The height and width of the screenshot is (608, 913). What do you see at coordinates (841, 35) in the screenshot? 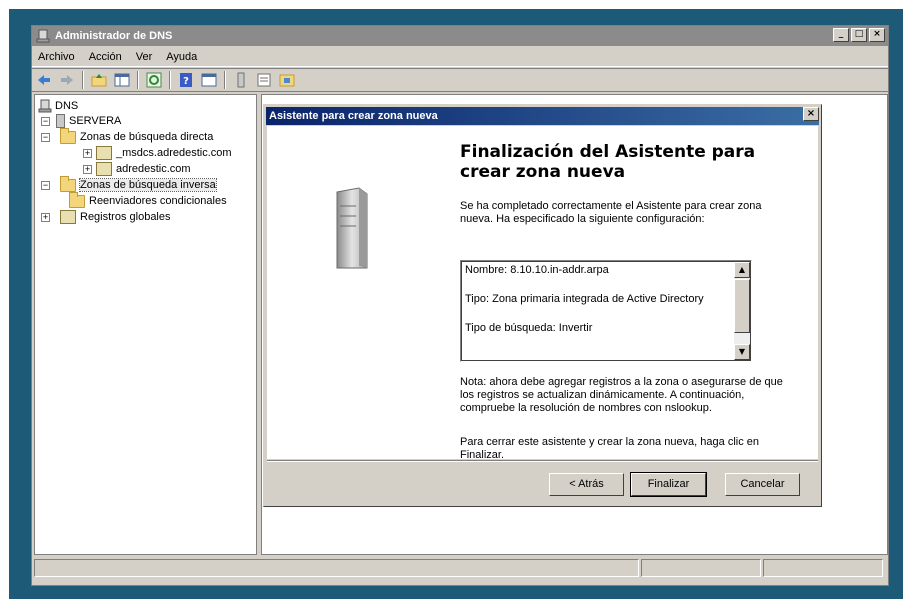
I see `minimize-button: _` at bounding box center [841, 35].